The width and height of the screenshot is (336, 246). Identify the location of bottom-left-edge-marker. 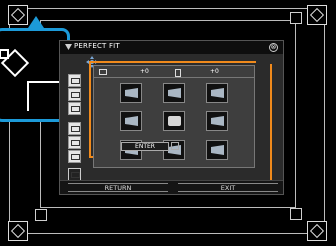
(41, 215).